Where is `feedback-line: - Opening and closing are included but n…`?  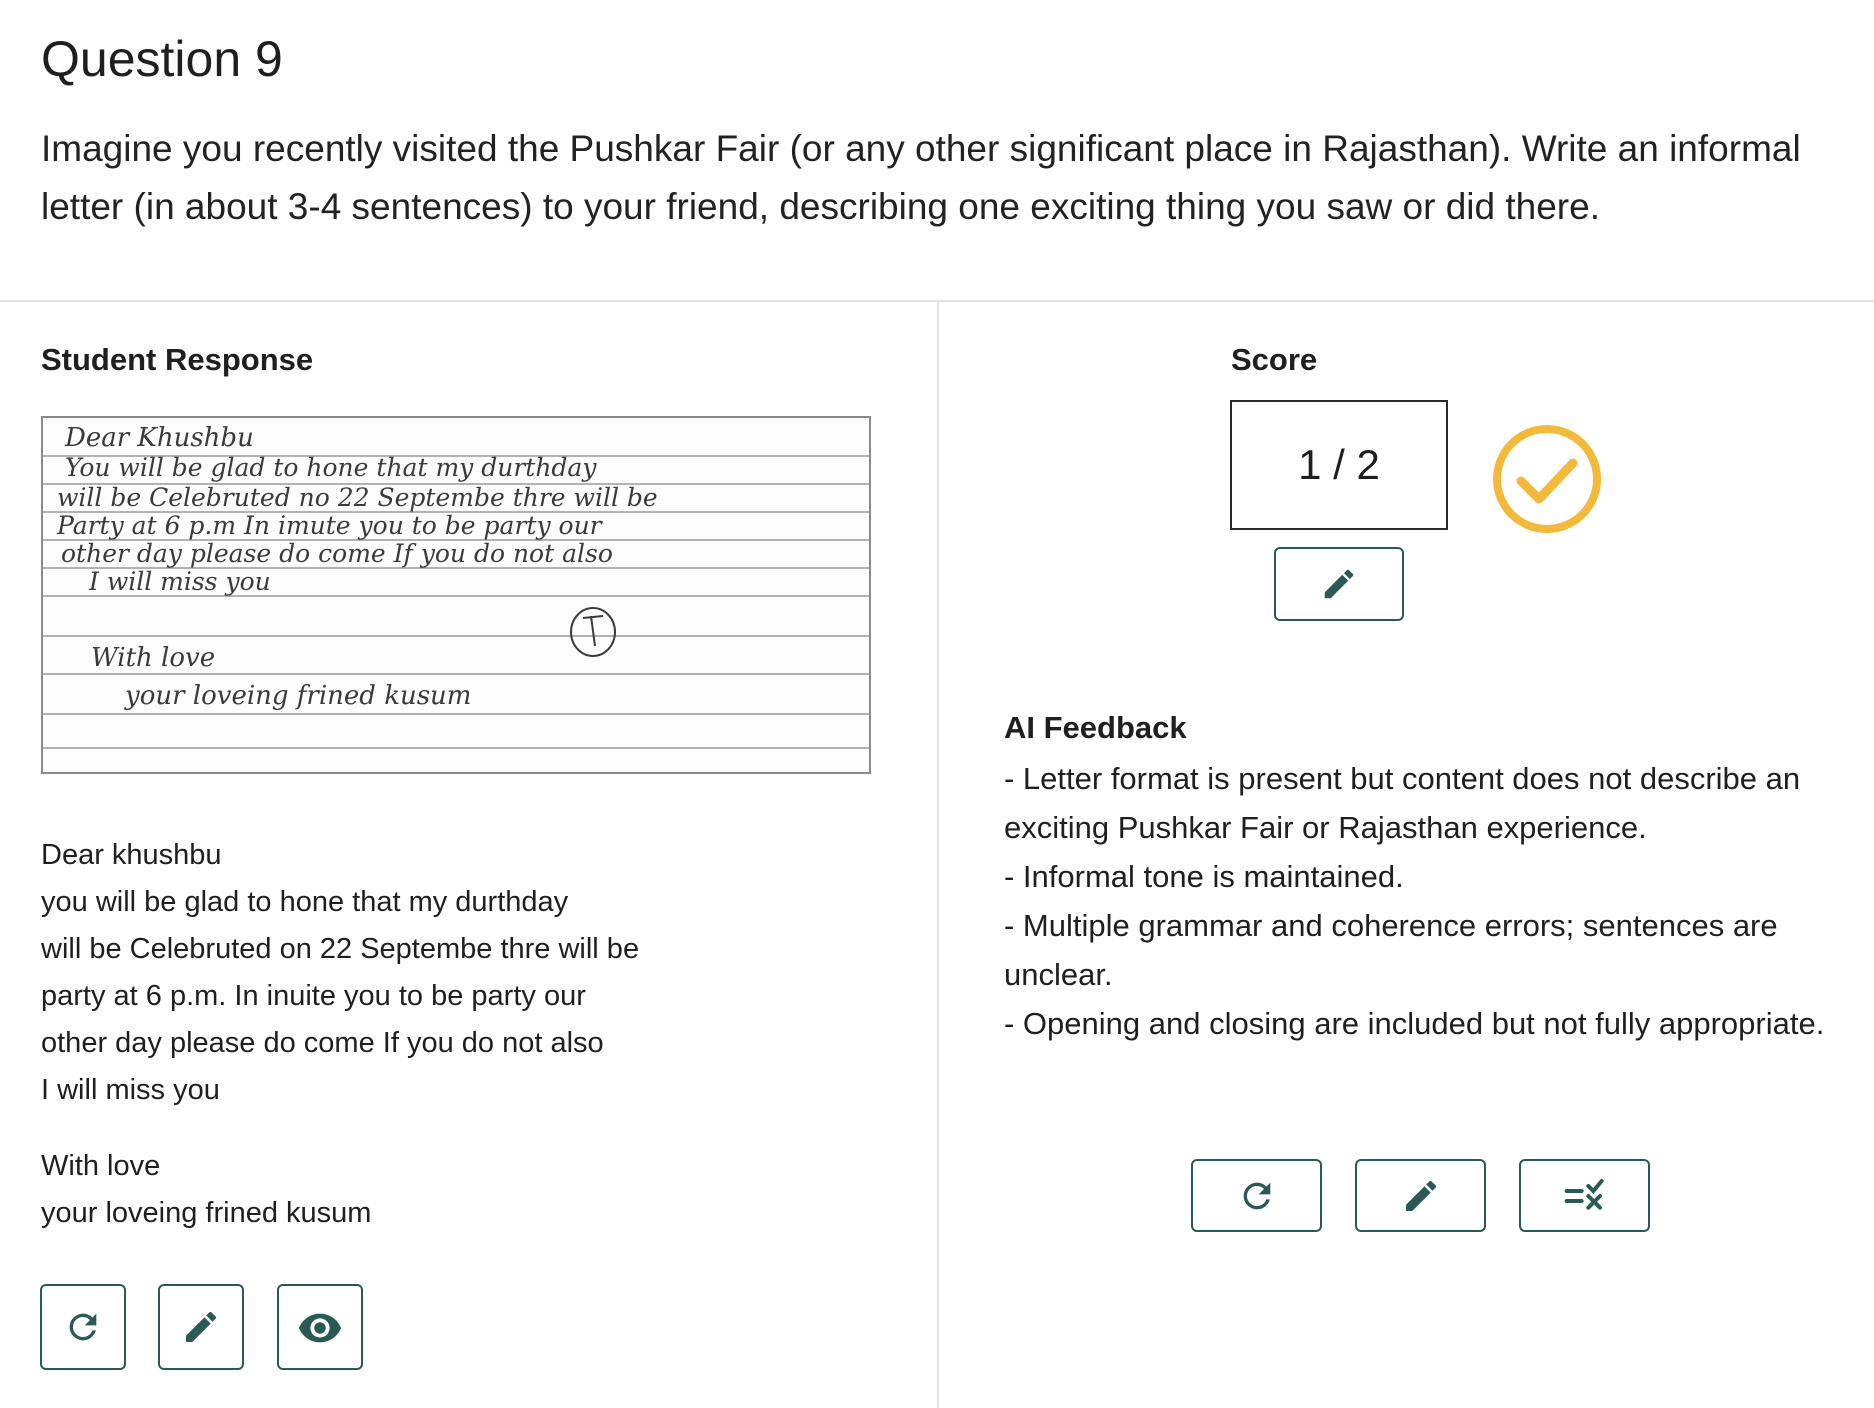
feedback-line: - Opening and closing are included but n… is located at coordinates (1414, 1023).